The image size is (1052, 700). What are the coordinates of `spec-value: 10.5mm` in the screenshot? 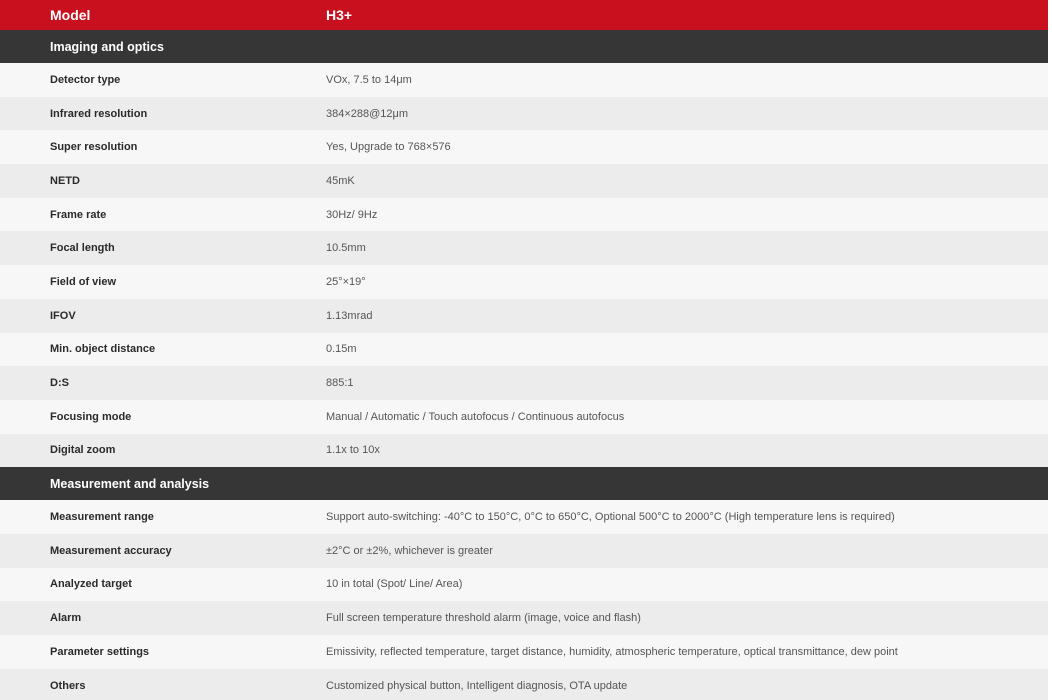 It's located at (687, 248).